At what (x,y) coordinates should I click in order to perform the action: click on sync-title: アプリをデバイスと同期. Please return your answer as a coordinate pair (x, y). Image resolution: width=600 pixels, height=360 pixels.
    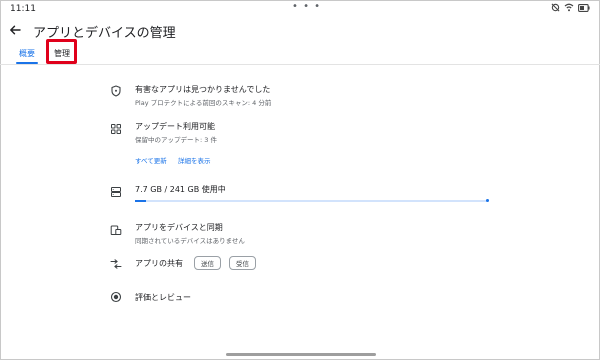
    Looking at the image, I should click on (179, 227).